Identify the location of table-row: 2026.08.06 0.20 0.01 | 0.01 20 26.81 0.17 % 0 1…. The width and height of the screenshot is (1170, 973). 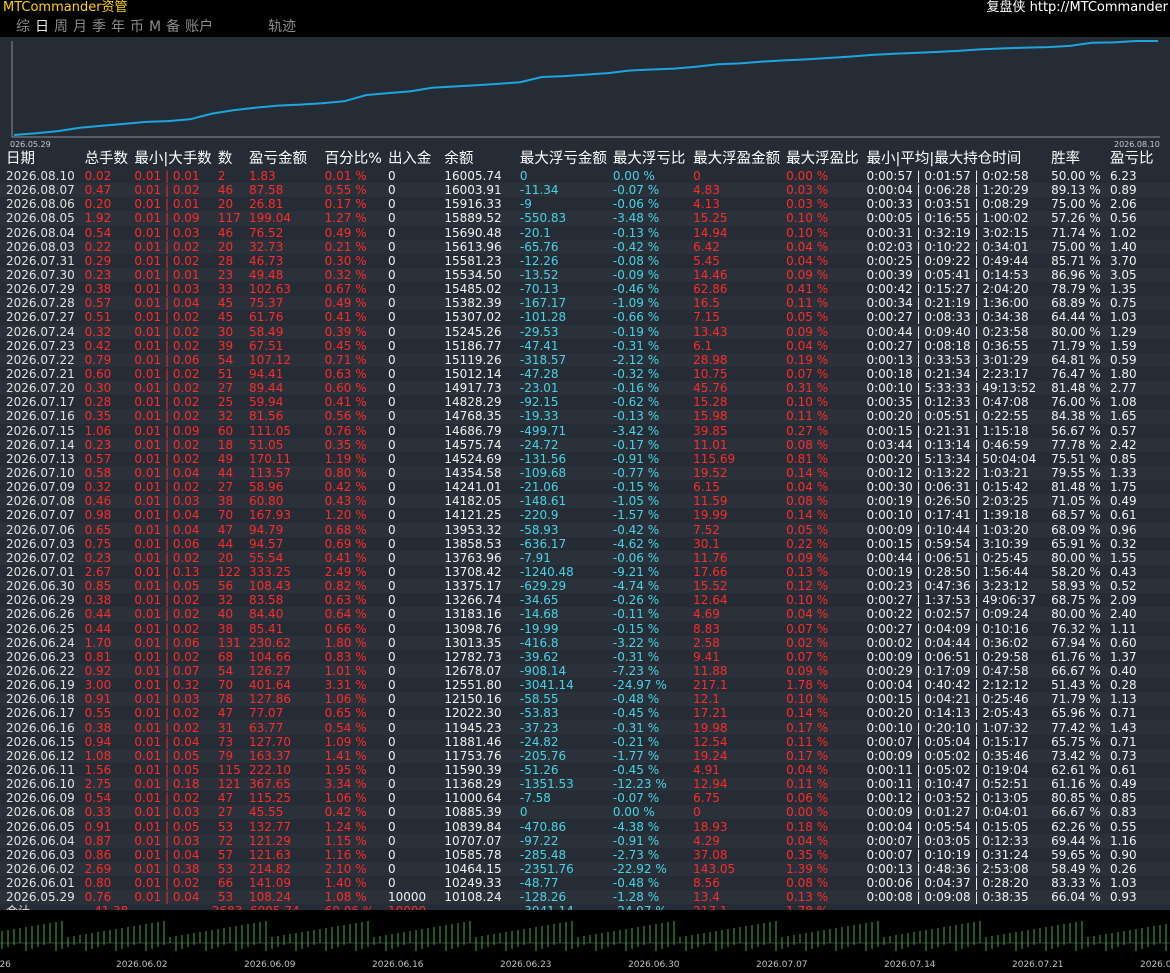
(585, 204).